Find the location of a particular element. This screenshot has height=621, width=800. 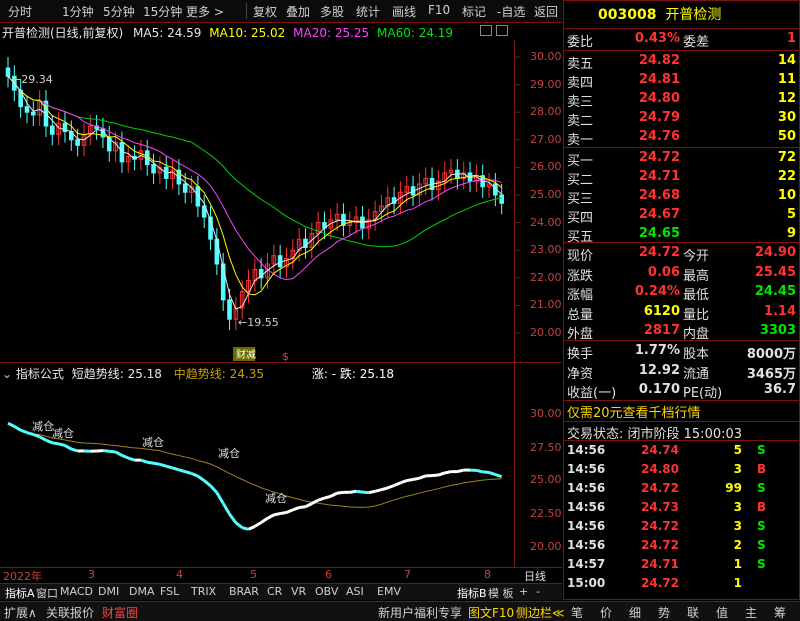

indicator-tab: FSL is located at coordinates (169, 592).